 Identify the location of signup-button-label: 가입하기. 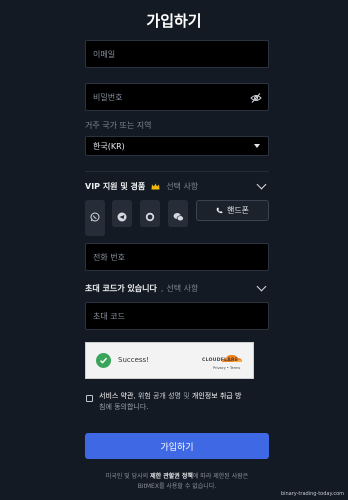
(177, 447).